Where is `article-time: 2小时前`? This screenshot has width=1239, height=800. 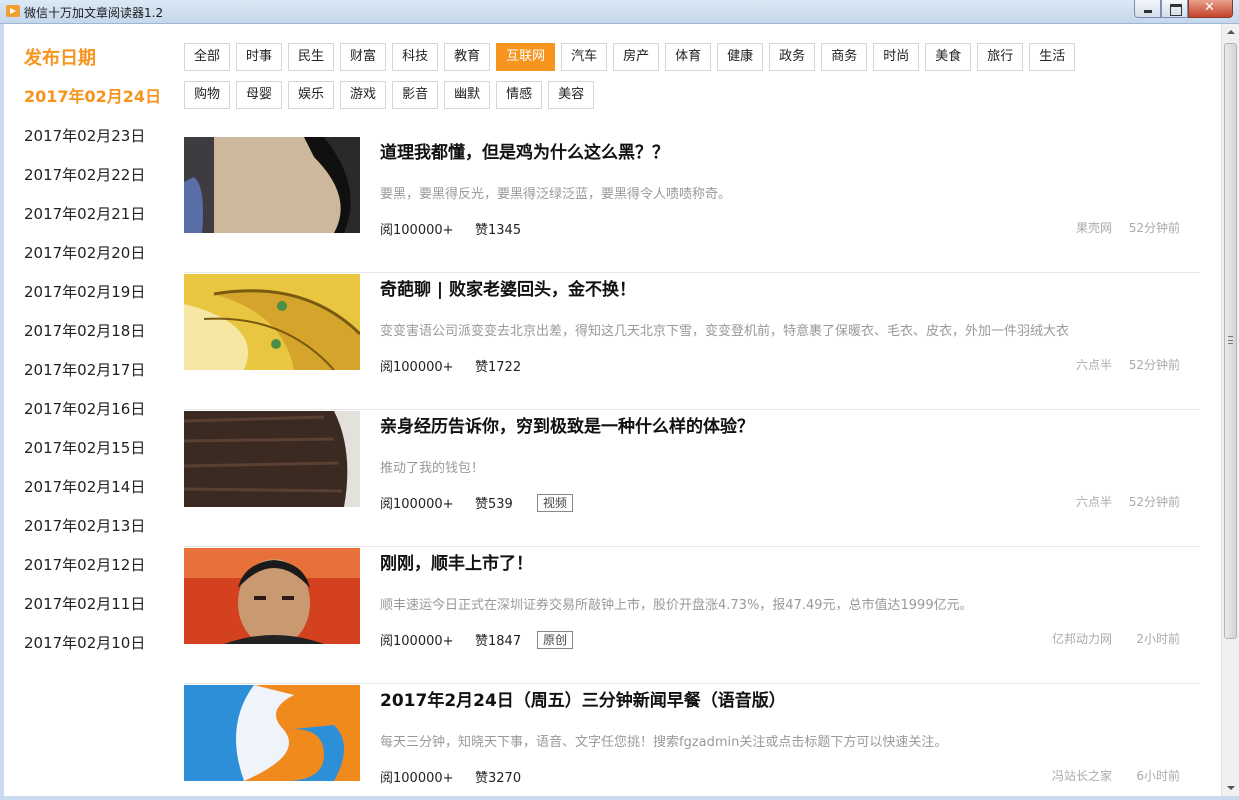 article-time: 2小时前 is located at coordinates (1158, 639).